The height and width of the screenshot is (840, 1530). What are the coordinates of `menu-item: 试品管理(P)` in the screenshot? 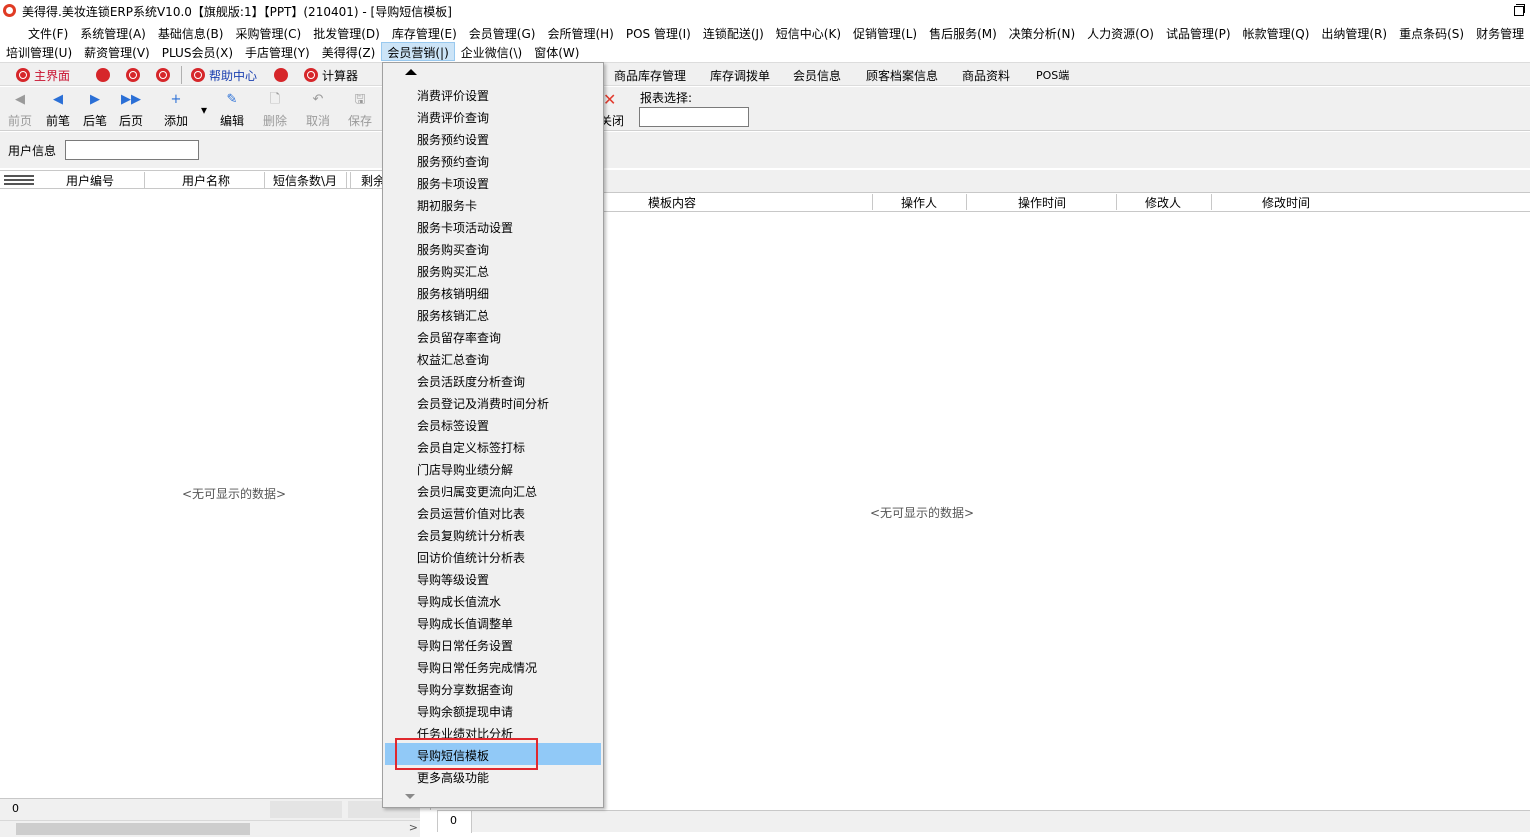 It's located at (1198, 32).